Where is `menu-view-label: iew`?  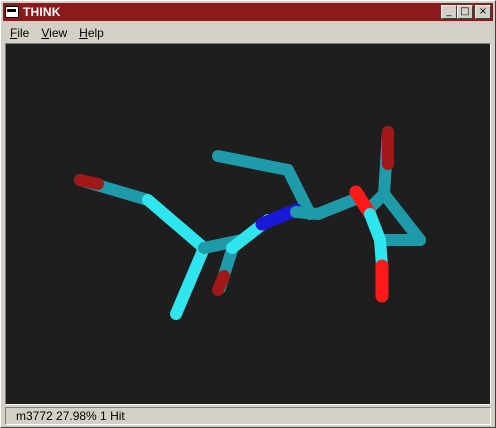 menu-view-label: iew is located at coordinates (58, 32).